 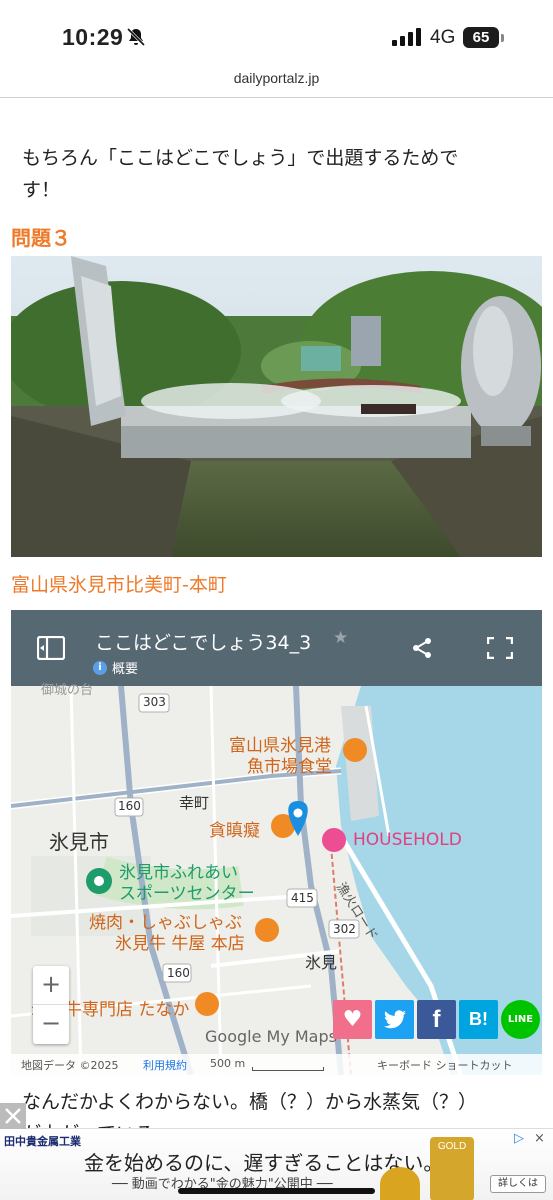 I want to click on ad-dismiss-button, so click(x=13, y=1116).